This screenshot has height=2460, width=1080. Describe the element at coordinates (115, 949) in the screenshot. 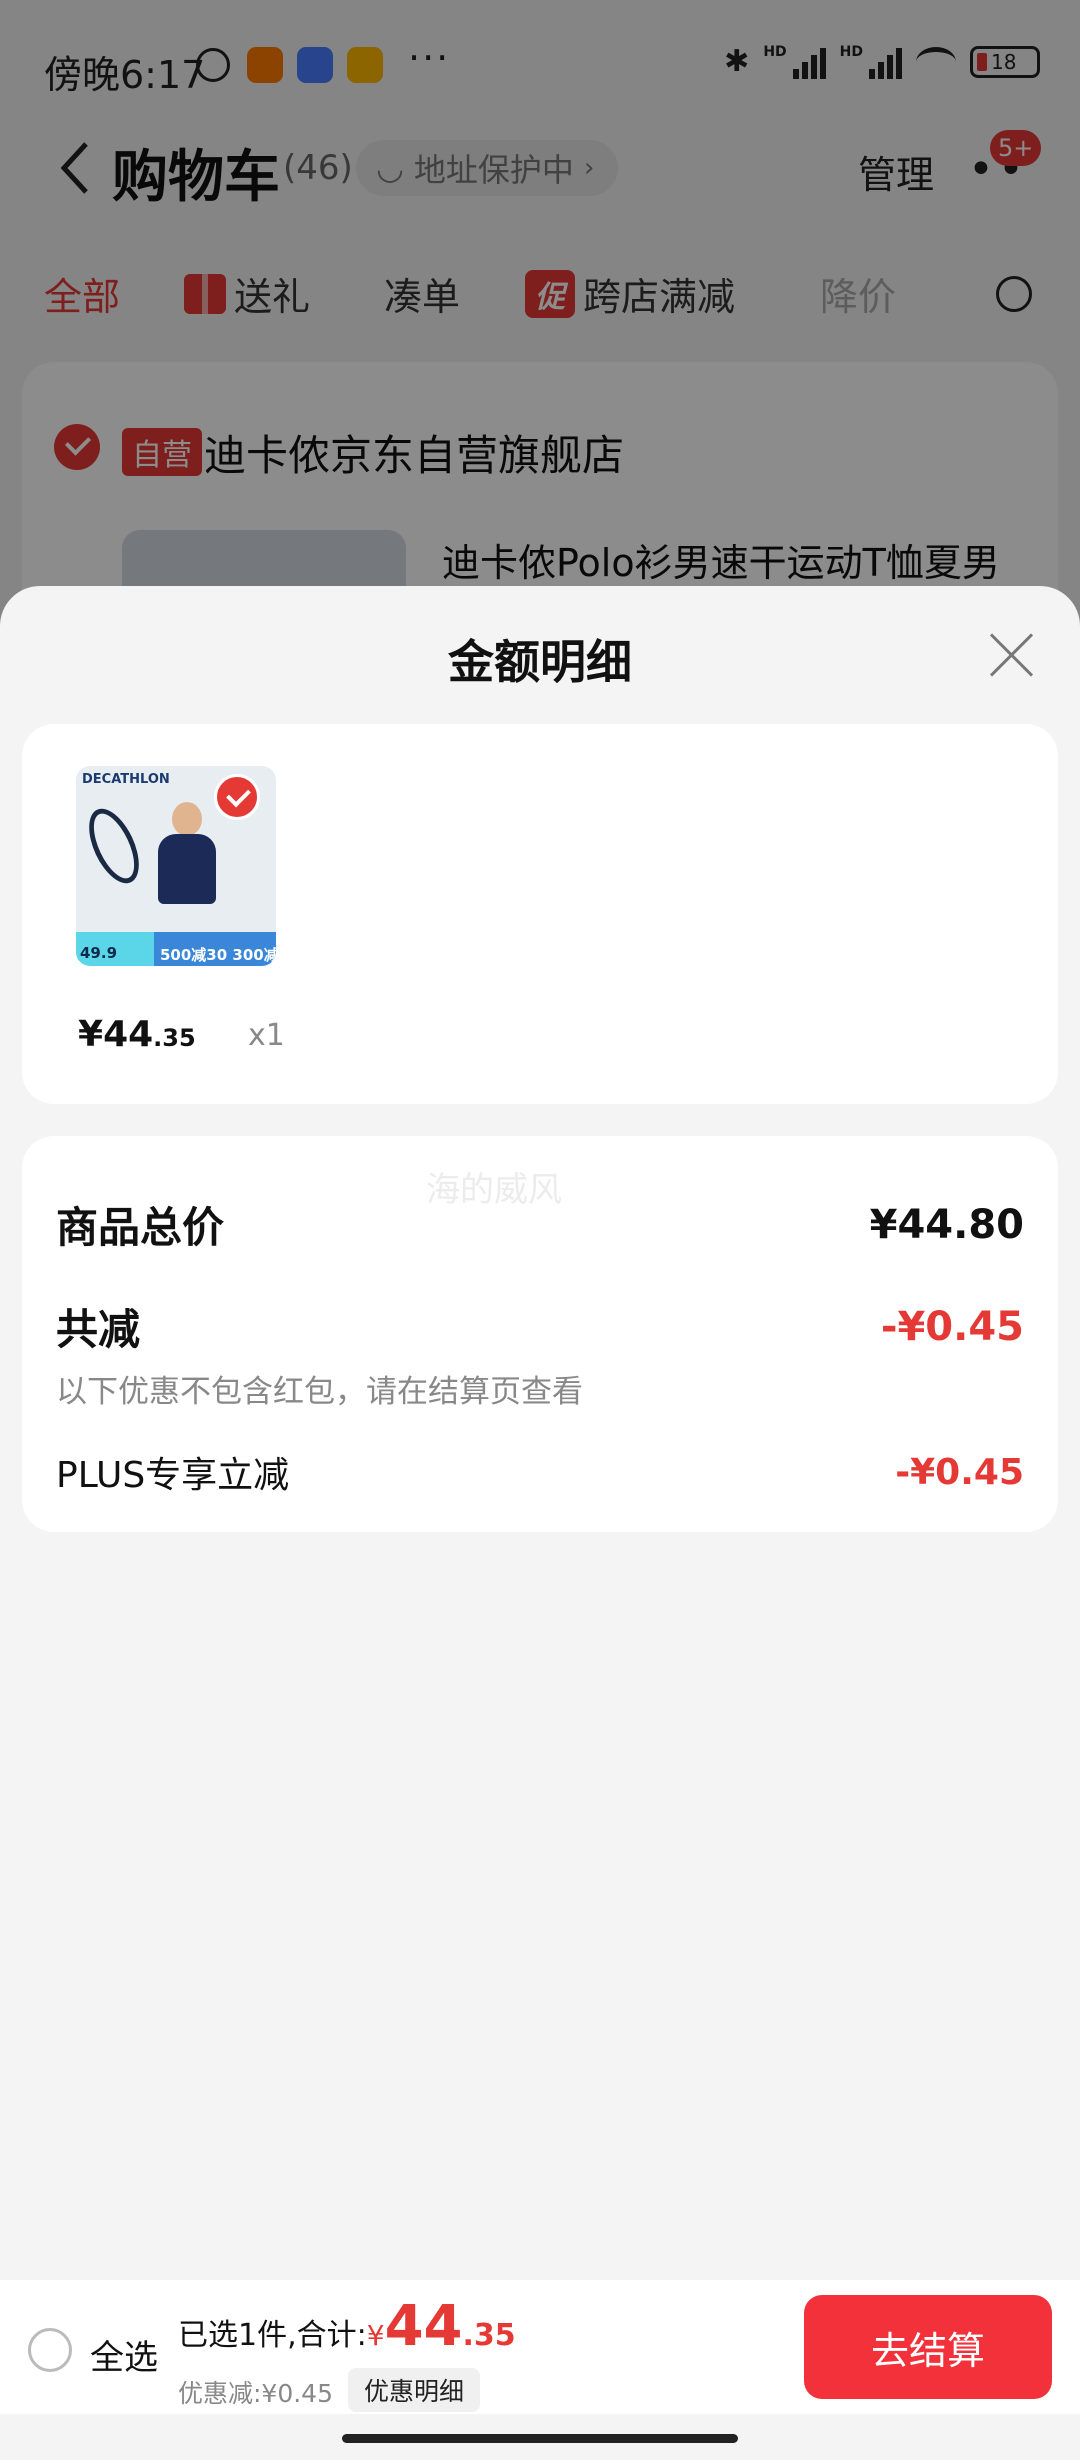

I see `promo-strip-price: 49.9` at that location.